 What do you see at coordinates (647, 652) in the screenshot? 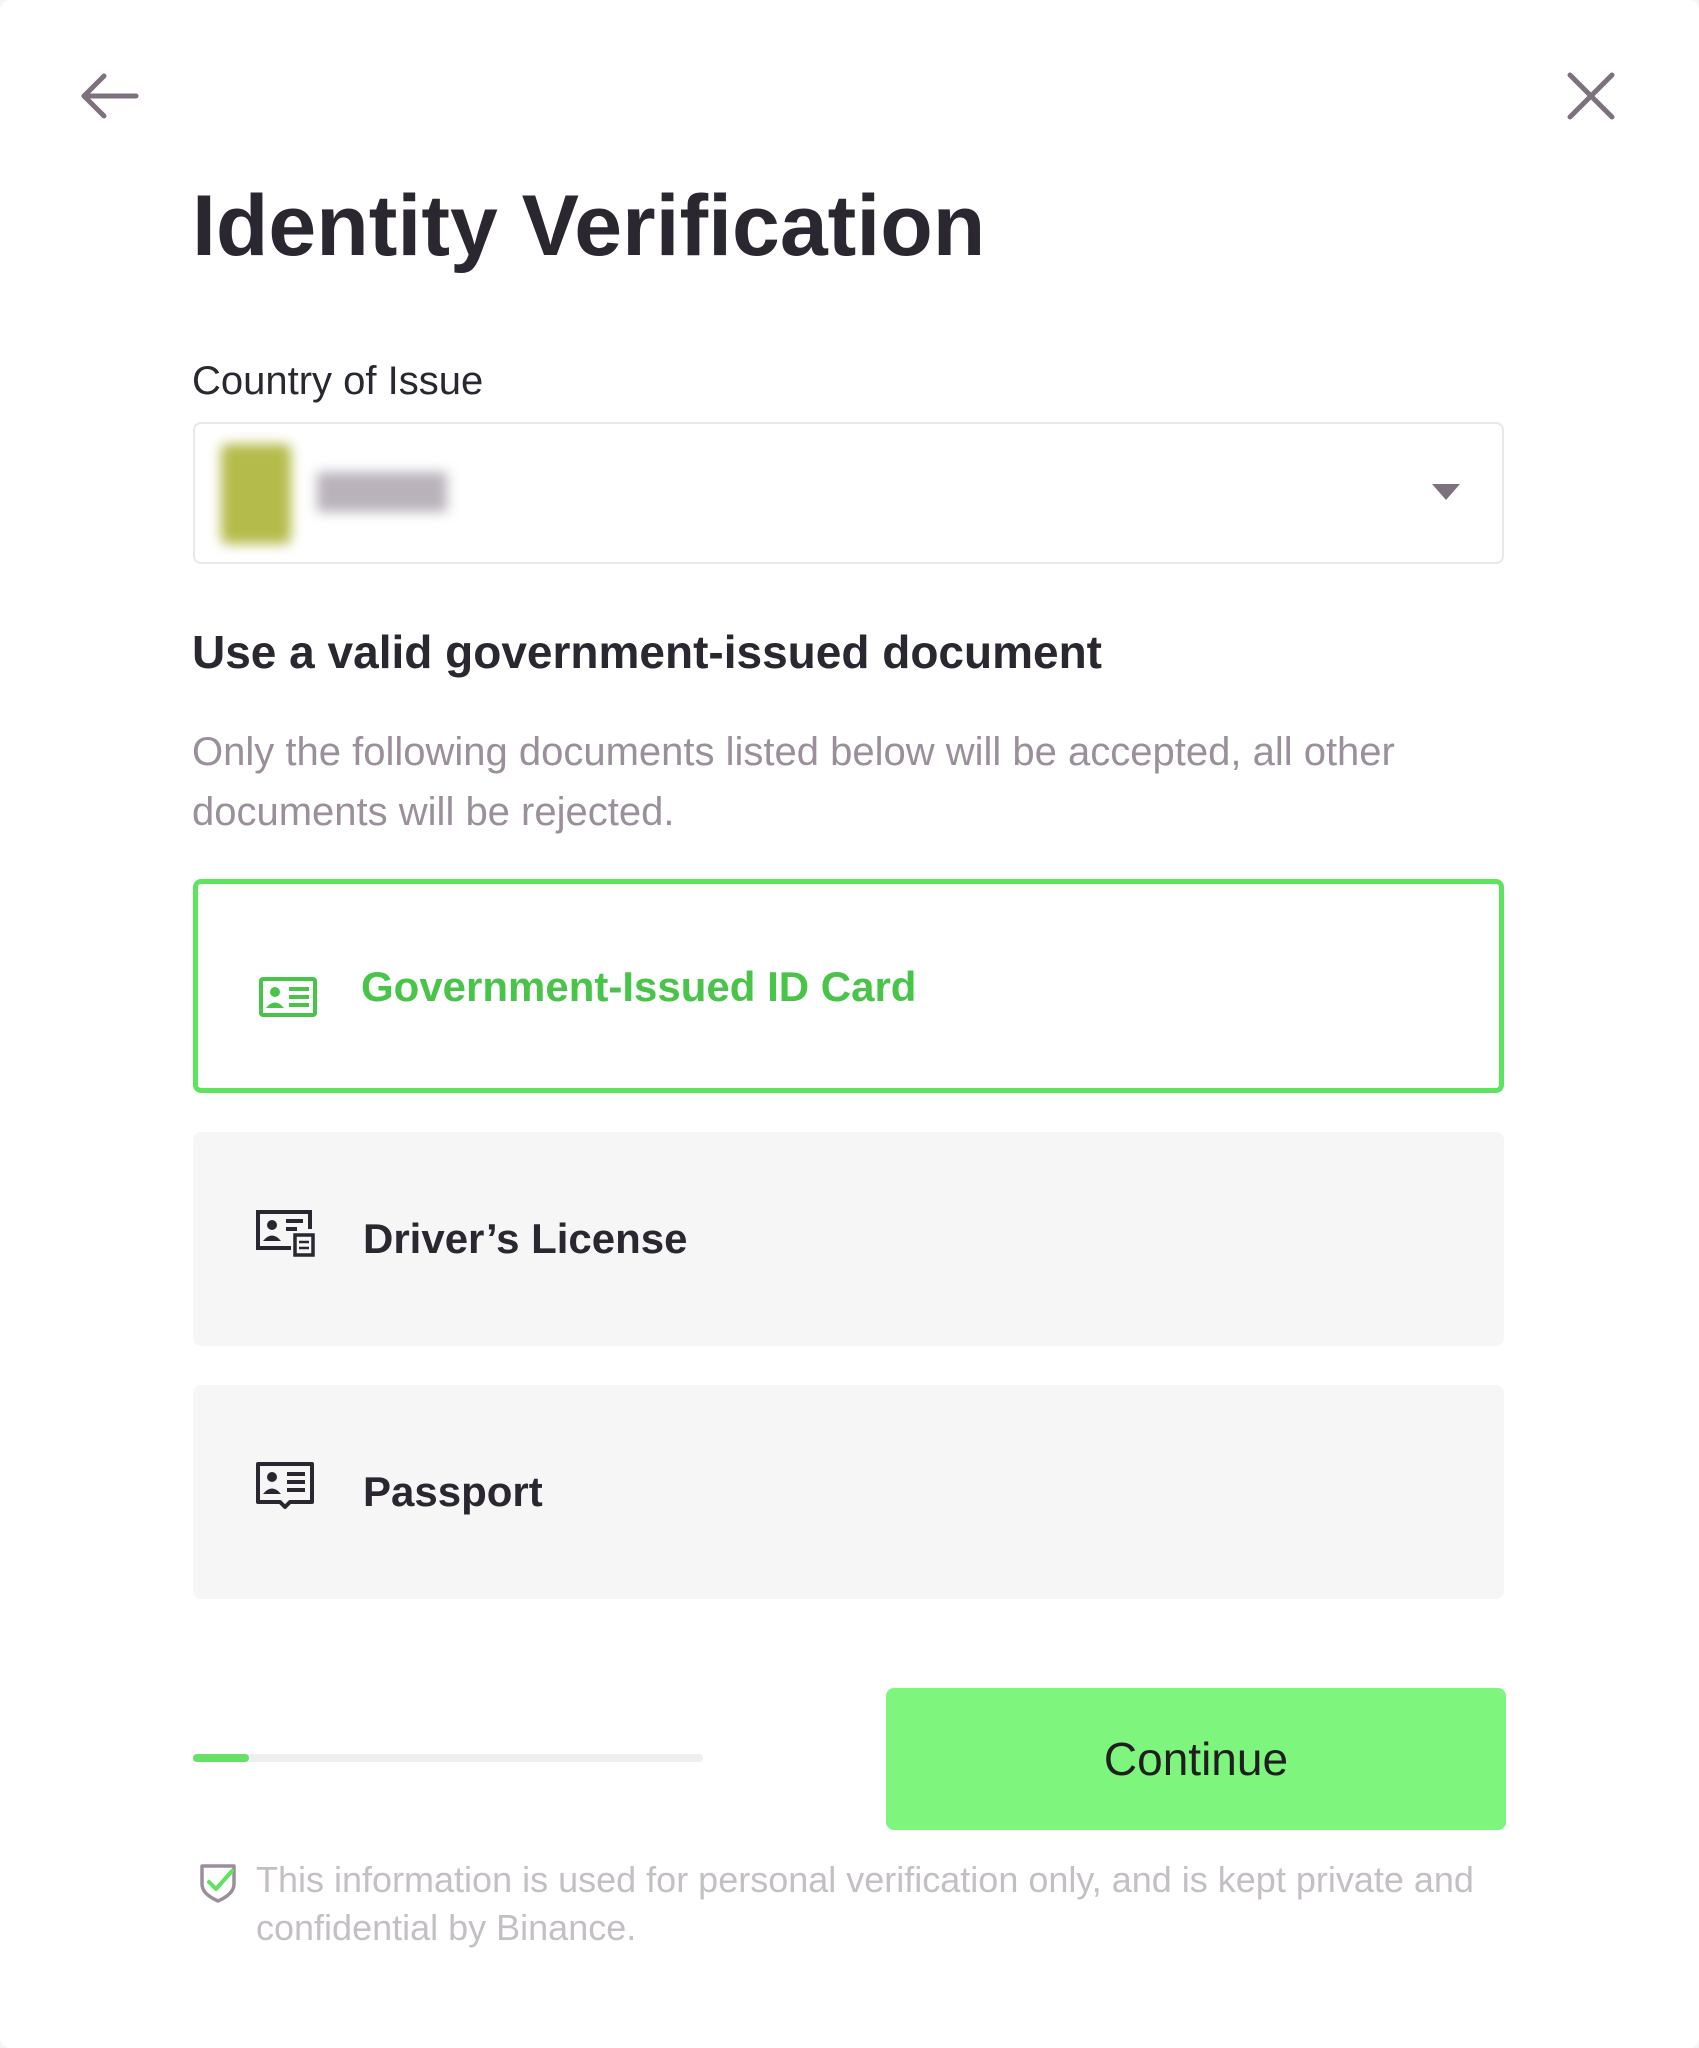
I see `document-heading: Use a valid government-issued document` at bounding box center [647, 652].